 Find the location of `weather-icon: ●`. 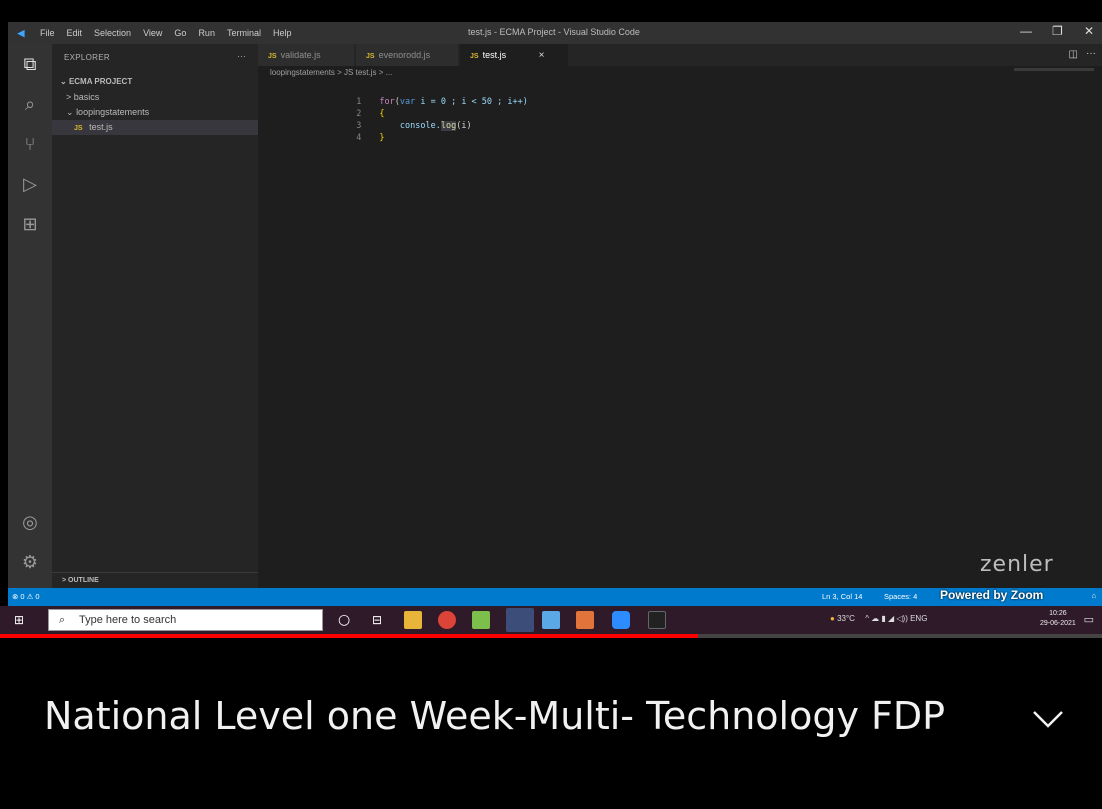

weather-icon: ● is located at coordinates (832, 618).